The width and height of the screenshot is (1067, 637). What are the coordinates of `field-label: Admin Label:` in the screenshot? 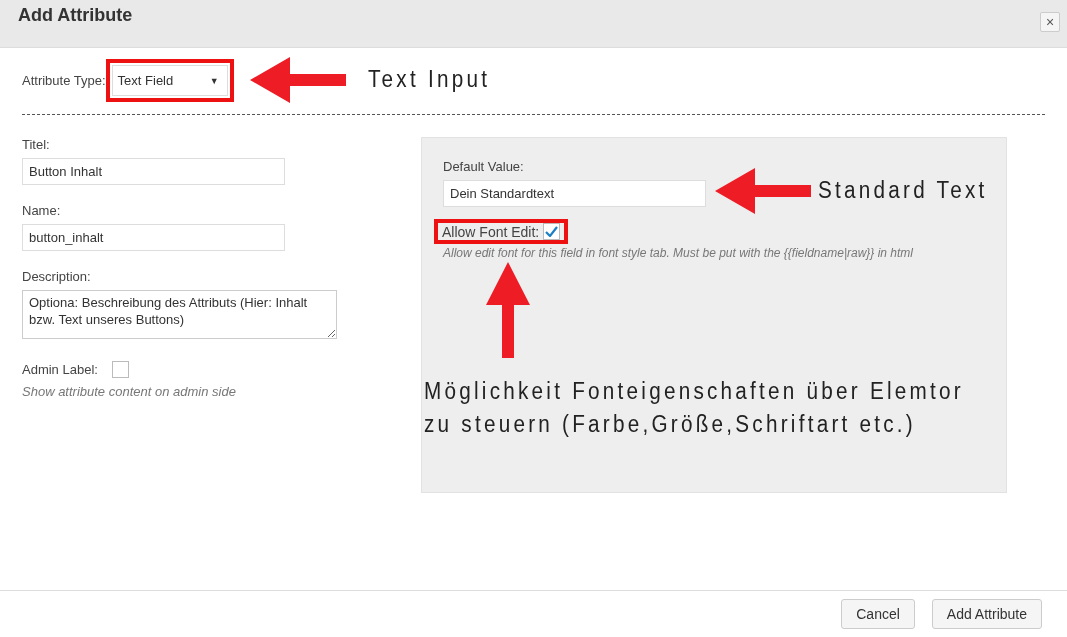 It's located at (60, 369).